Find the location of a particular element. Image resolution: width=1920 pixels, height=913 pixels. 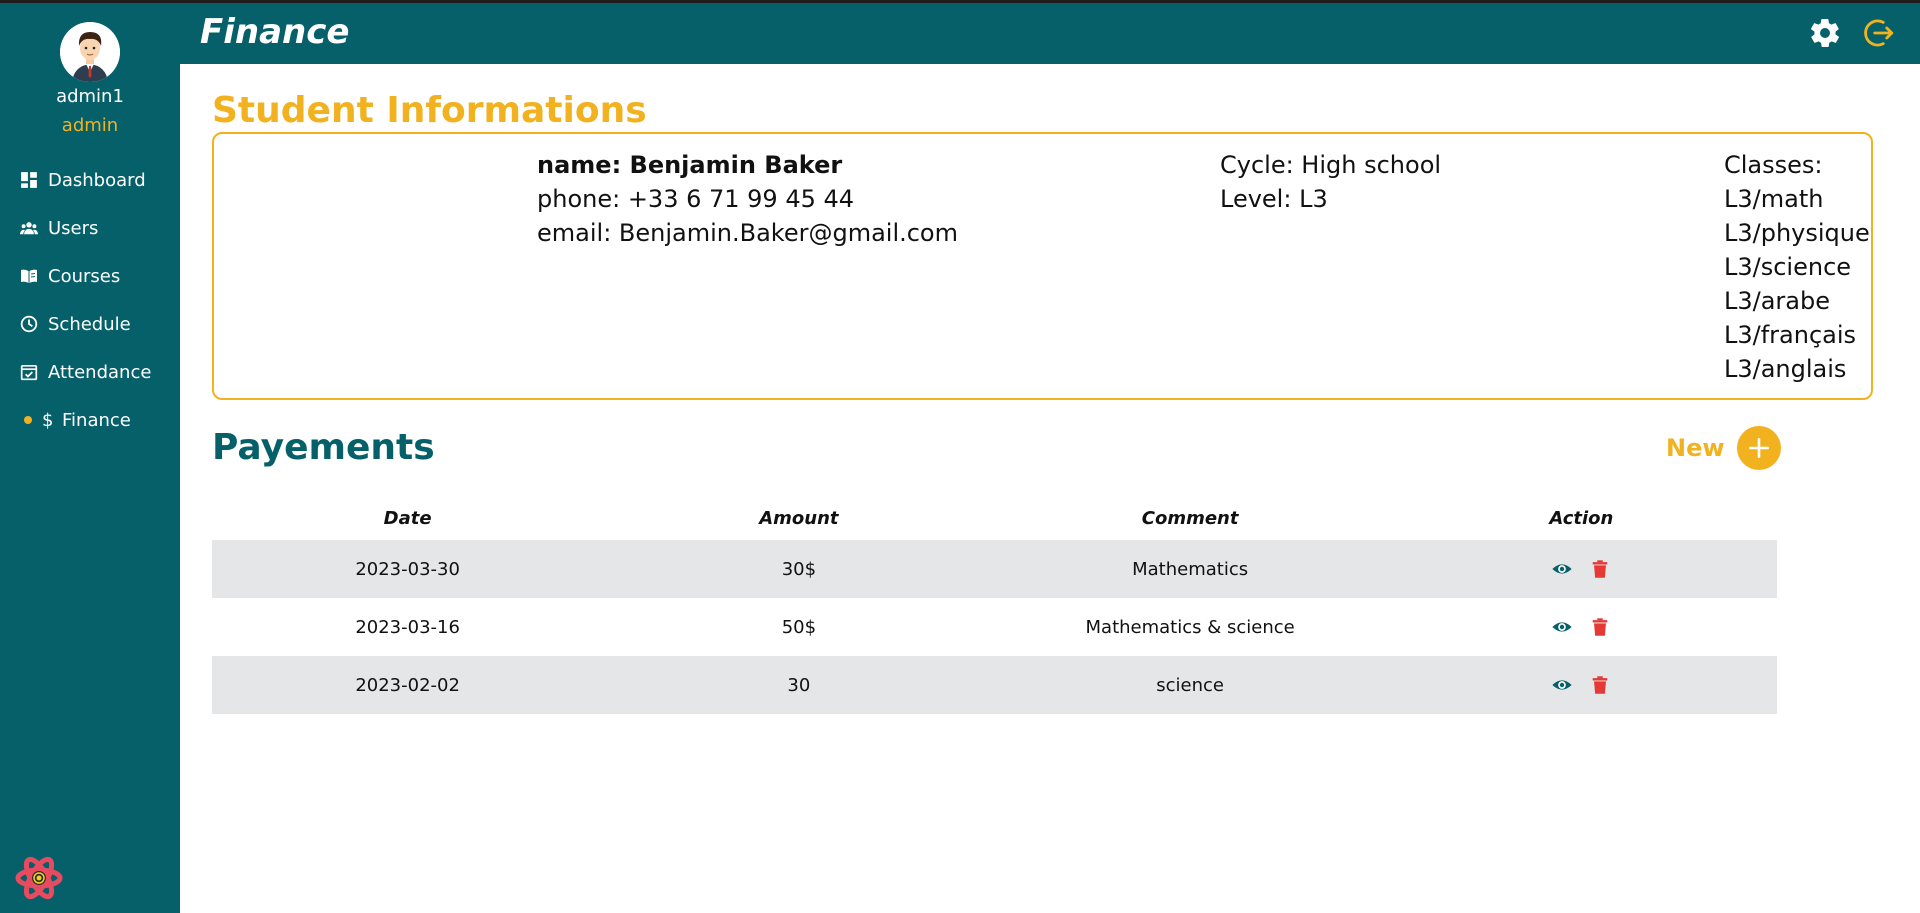

sidebar-item-finance: $ Finance is located at coordinates (90, 420).